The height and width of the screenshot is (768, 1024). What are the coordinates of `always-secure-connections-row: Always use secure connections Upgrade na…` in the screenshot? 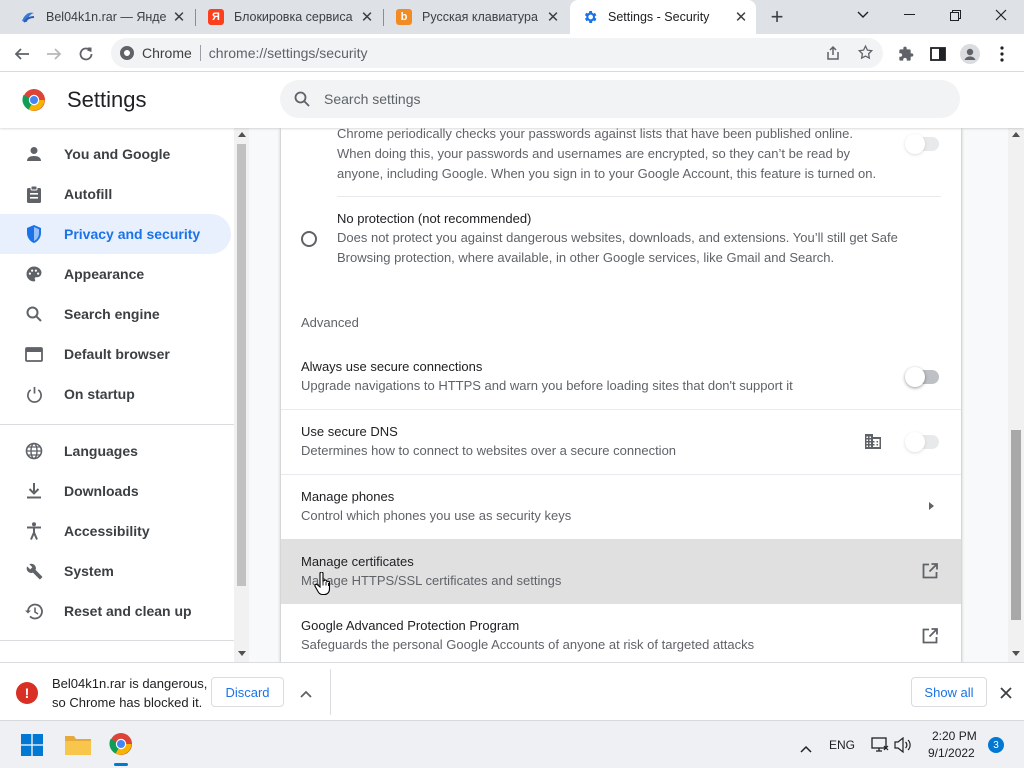 It's located at (621, 376).